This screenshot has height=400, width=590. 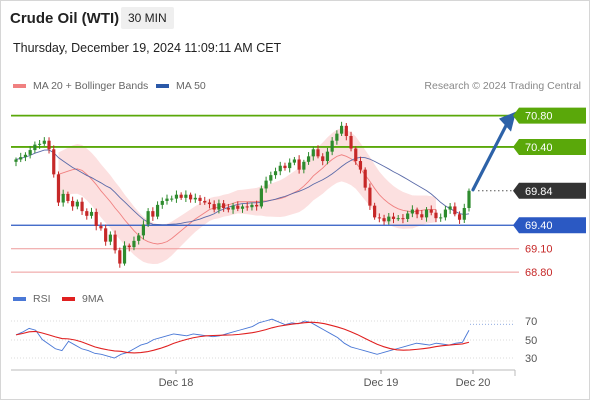 I want to click on rsi-tick-label: 30, so click(x=531, y=359).